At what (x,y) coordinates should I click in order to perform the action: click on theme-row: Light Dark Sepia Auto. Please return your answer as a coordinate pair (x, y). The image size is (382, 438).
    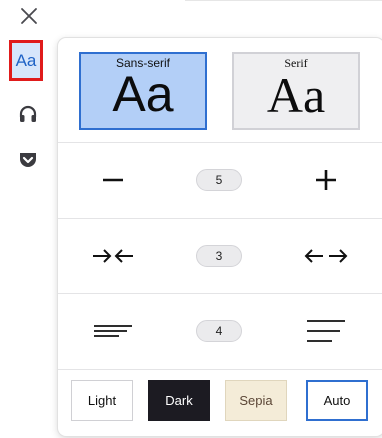
    Looking at the image, I should click on (220, 405).